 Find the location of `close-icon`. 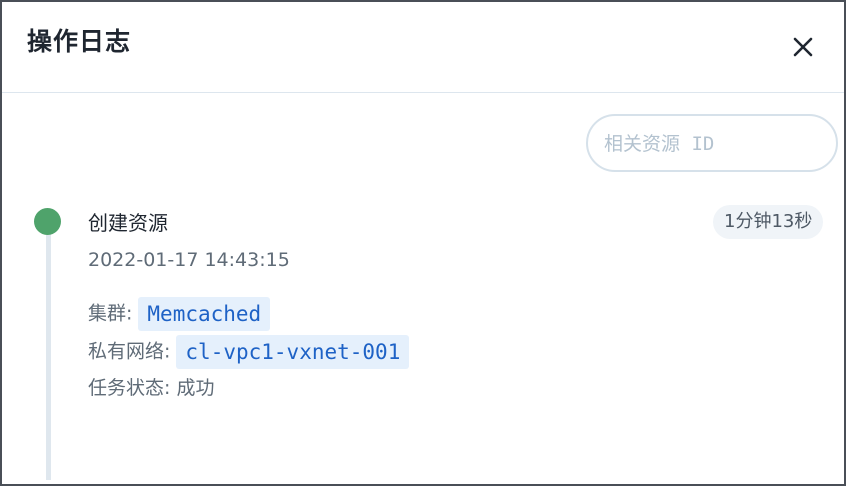

close-icon is located at coordinates (803, 47).